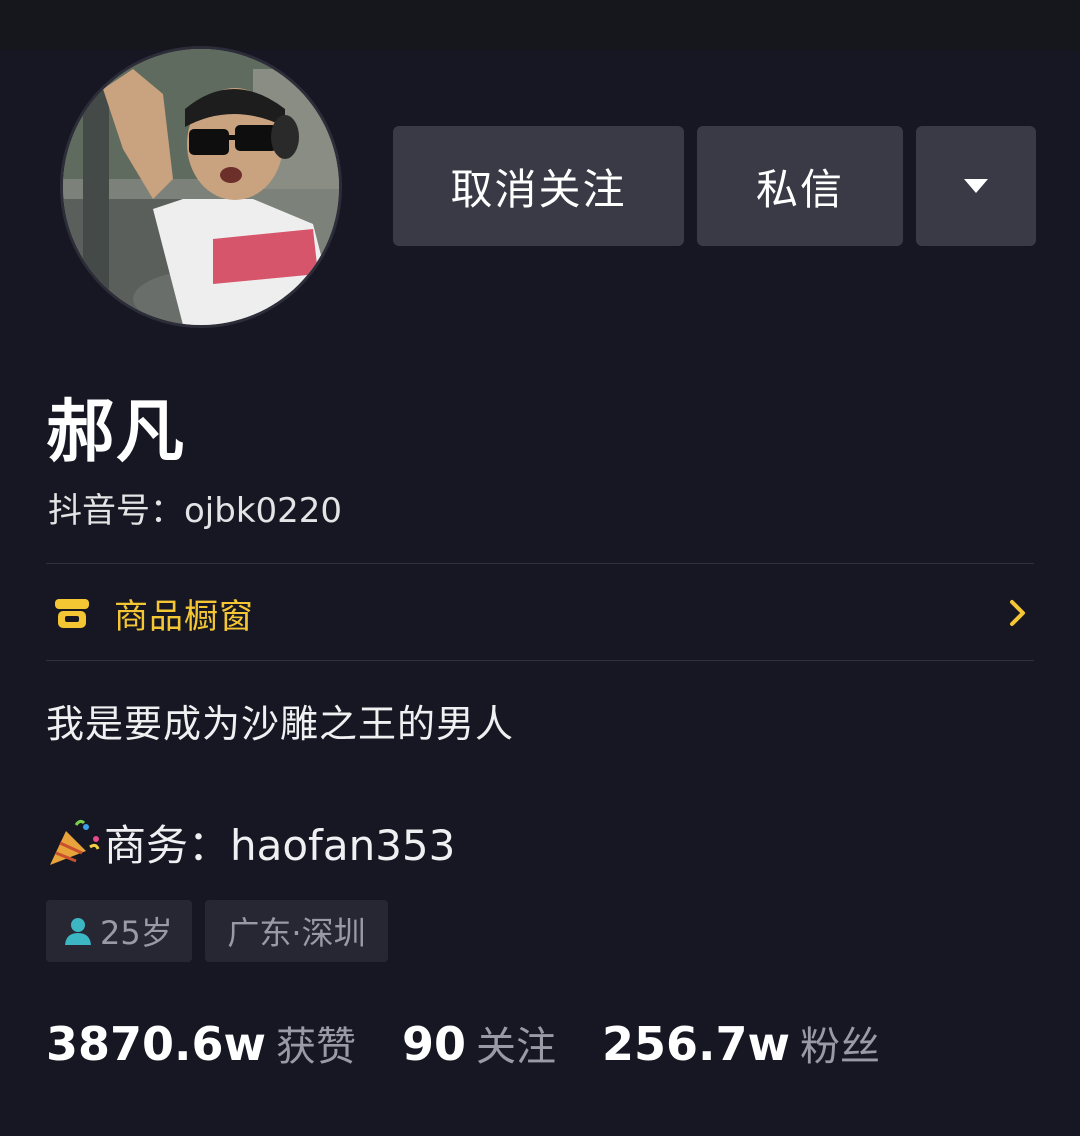 Image resolution: width=1080 pixels, height=1136 pixels. I want to click on age-text: 25岁, so click(136, 933).